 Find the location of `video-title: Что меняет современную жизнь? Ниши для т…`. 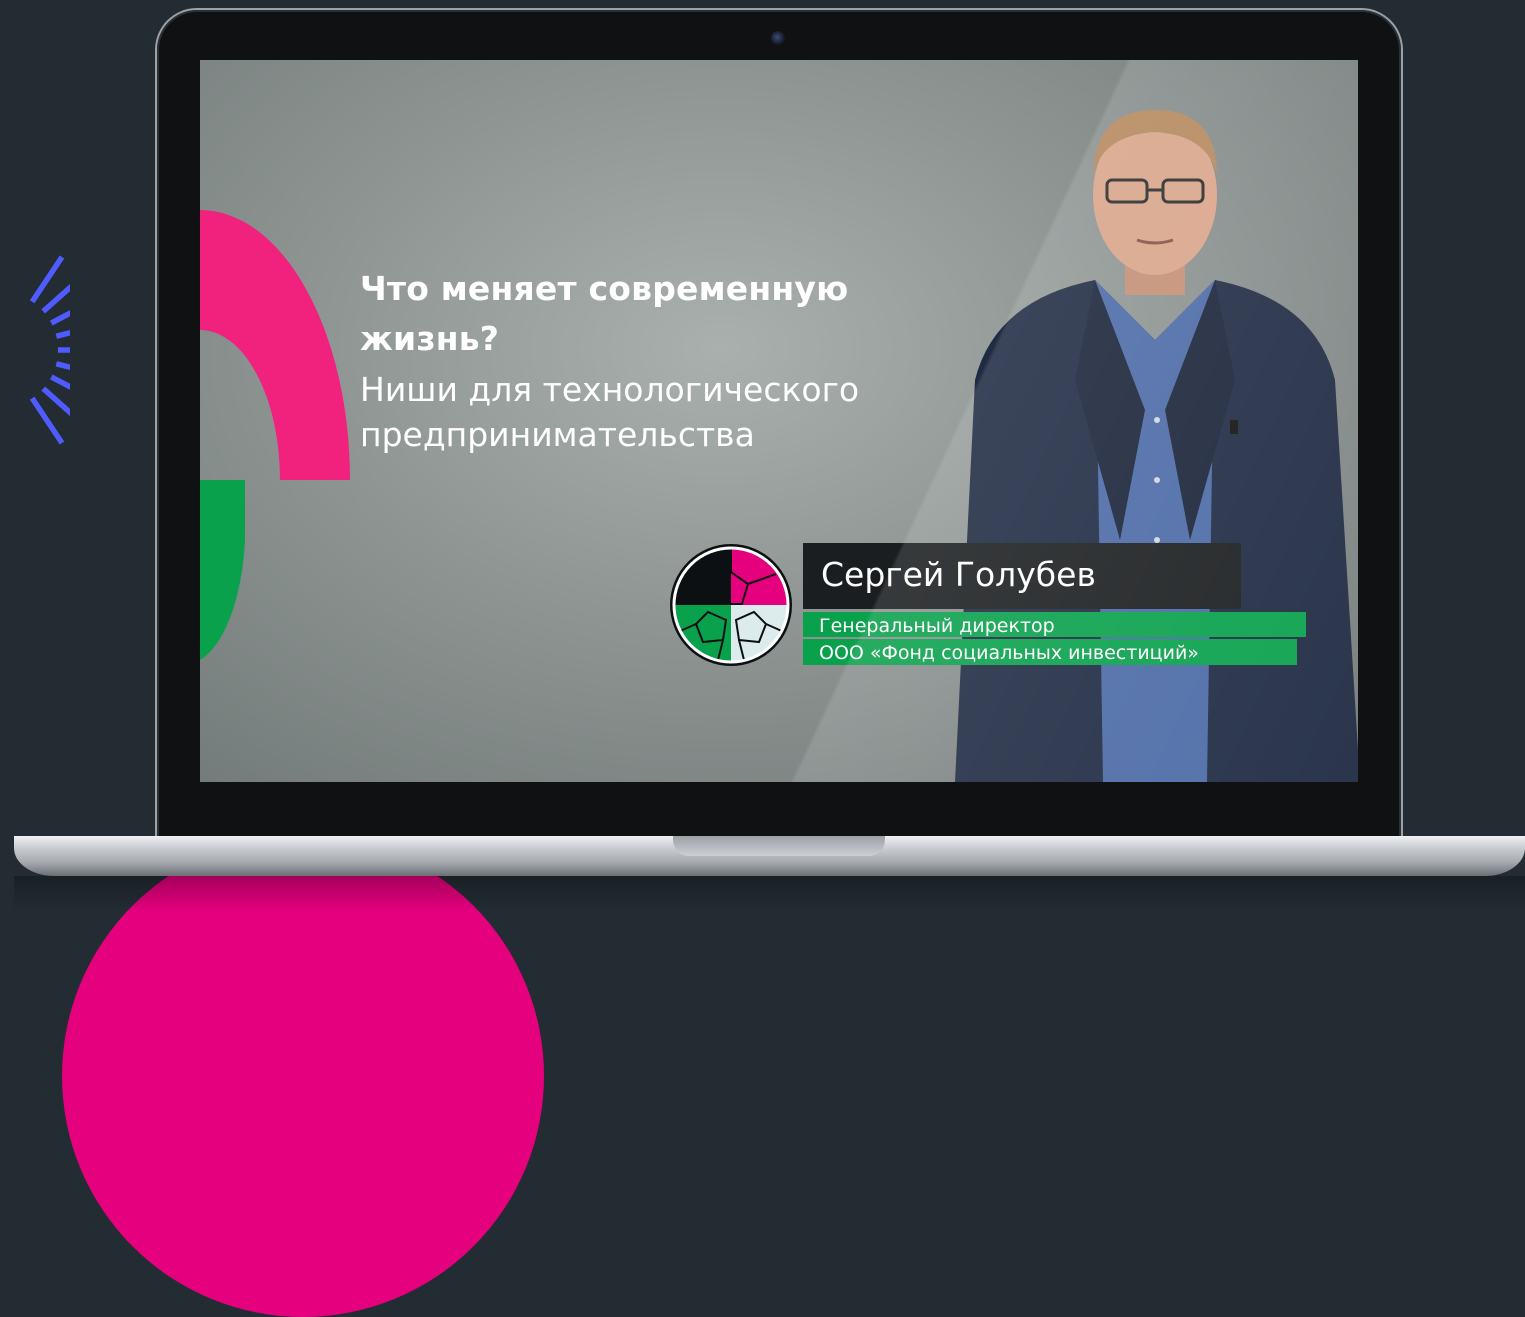

video-title: Что меняет современную жизнь? Ниши для т… is located at coordinates (670, 360).